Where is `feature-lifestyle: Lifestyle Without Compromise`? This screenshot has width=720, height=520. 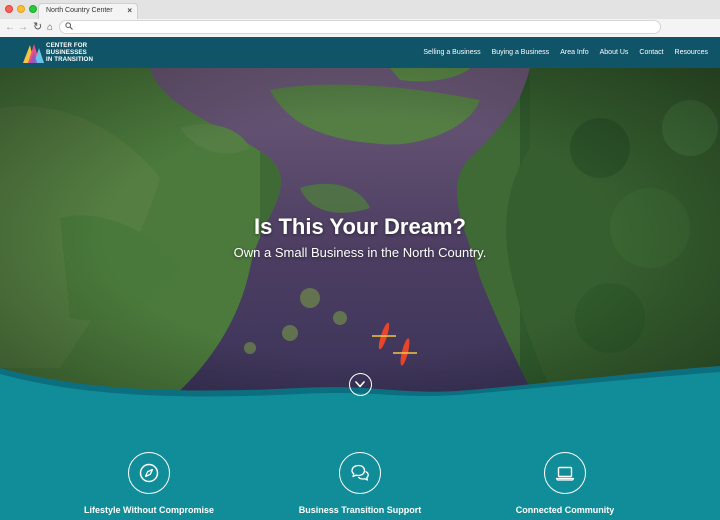
feature-lifestyle: Lifestyle Without Compromise is located at coordinates (149, 486).